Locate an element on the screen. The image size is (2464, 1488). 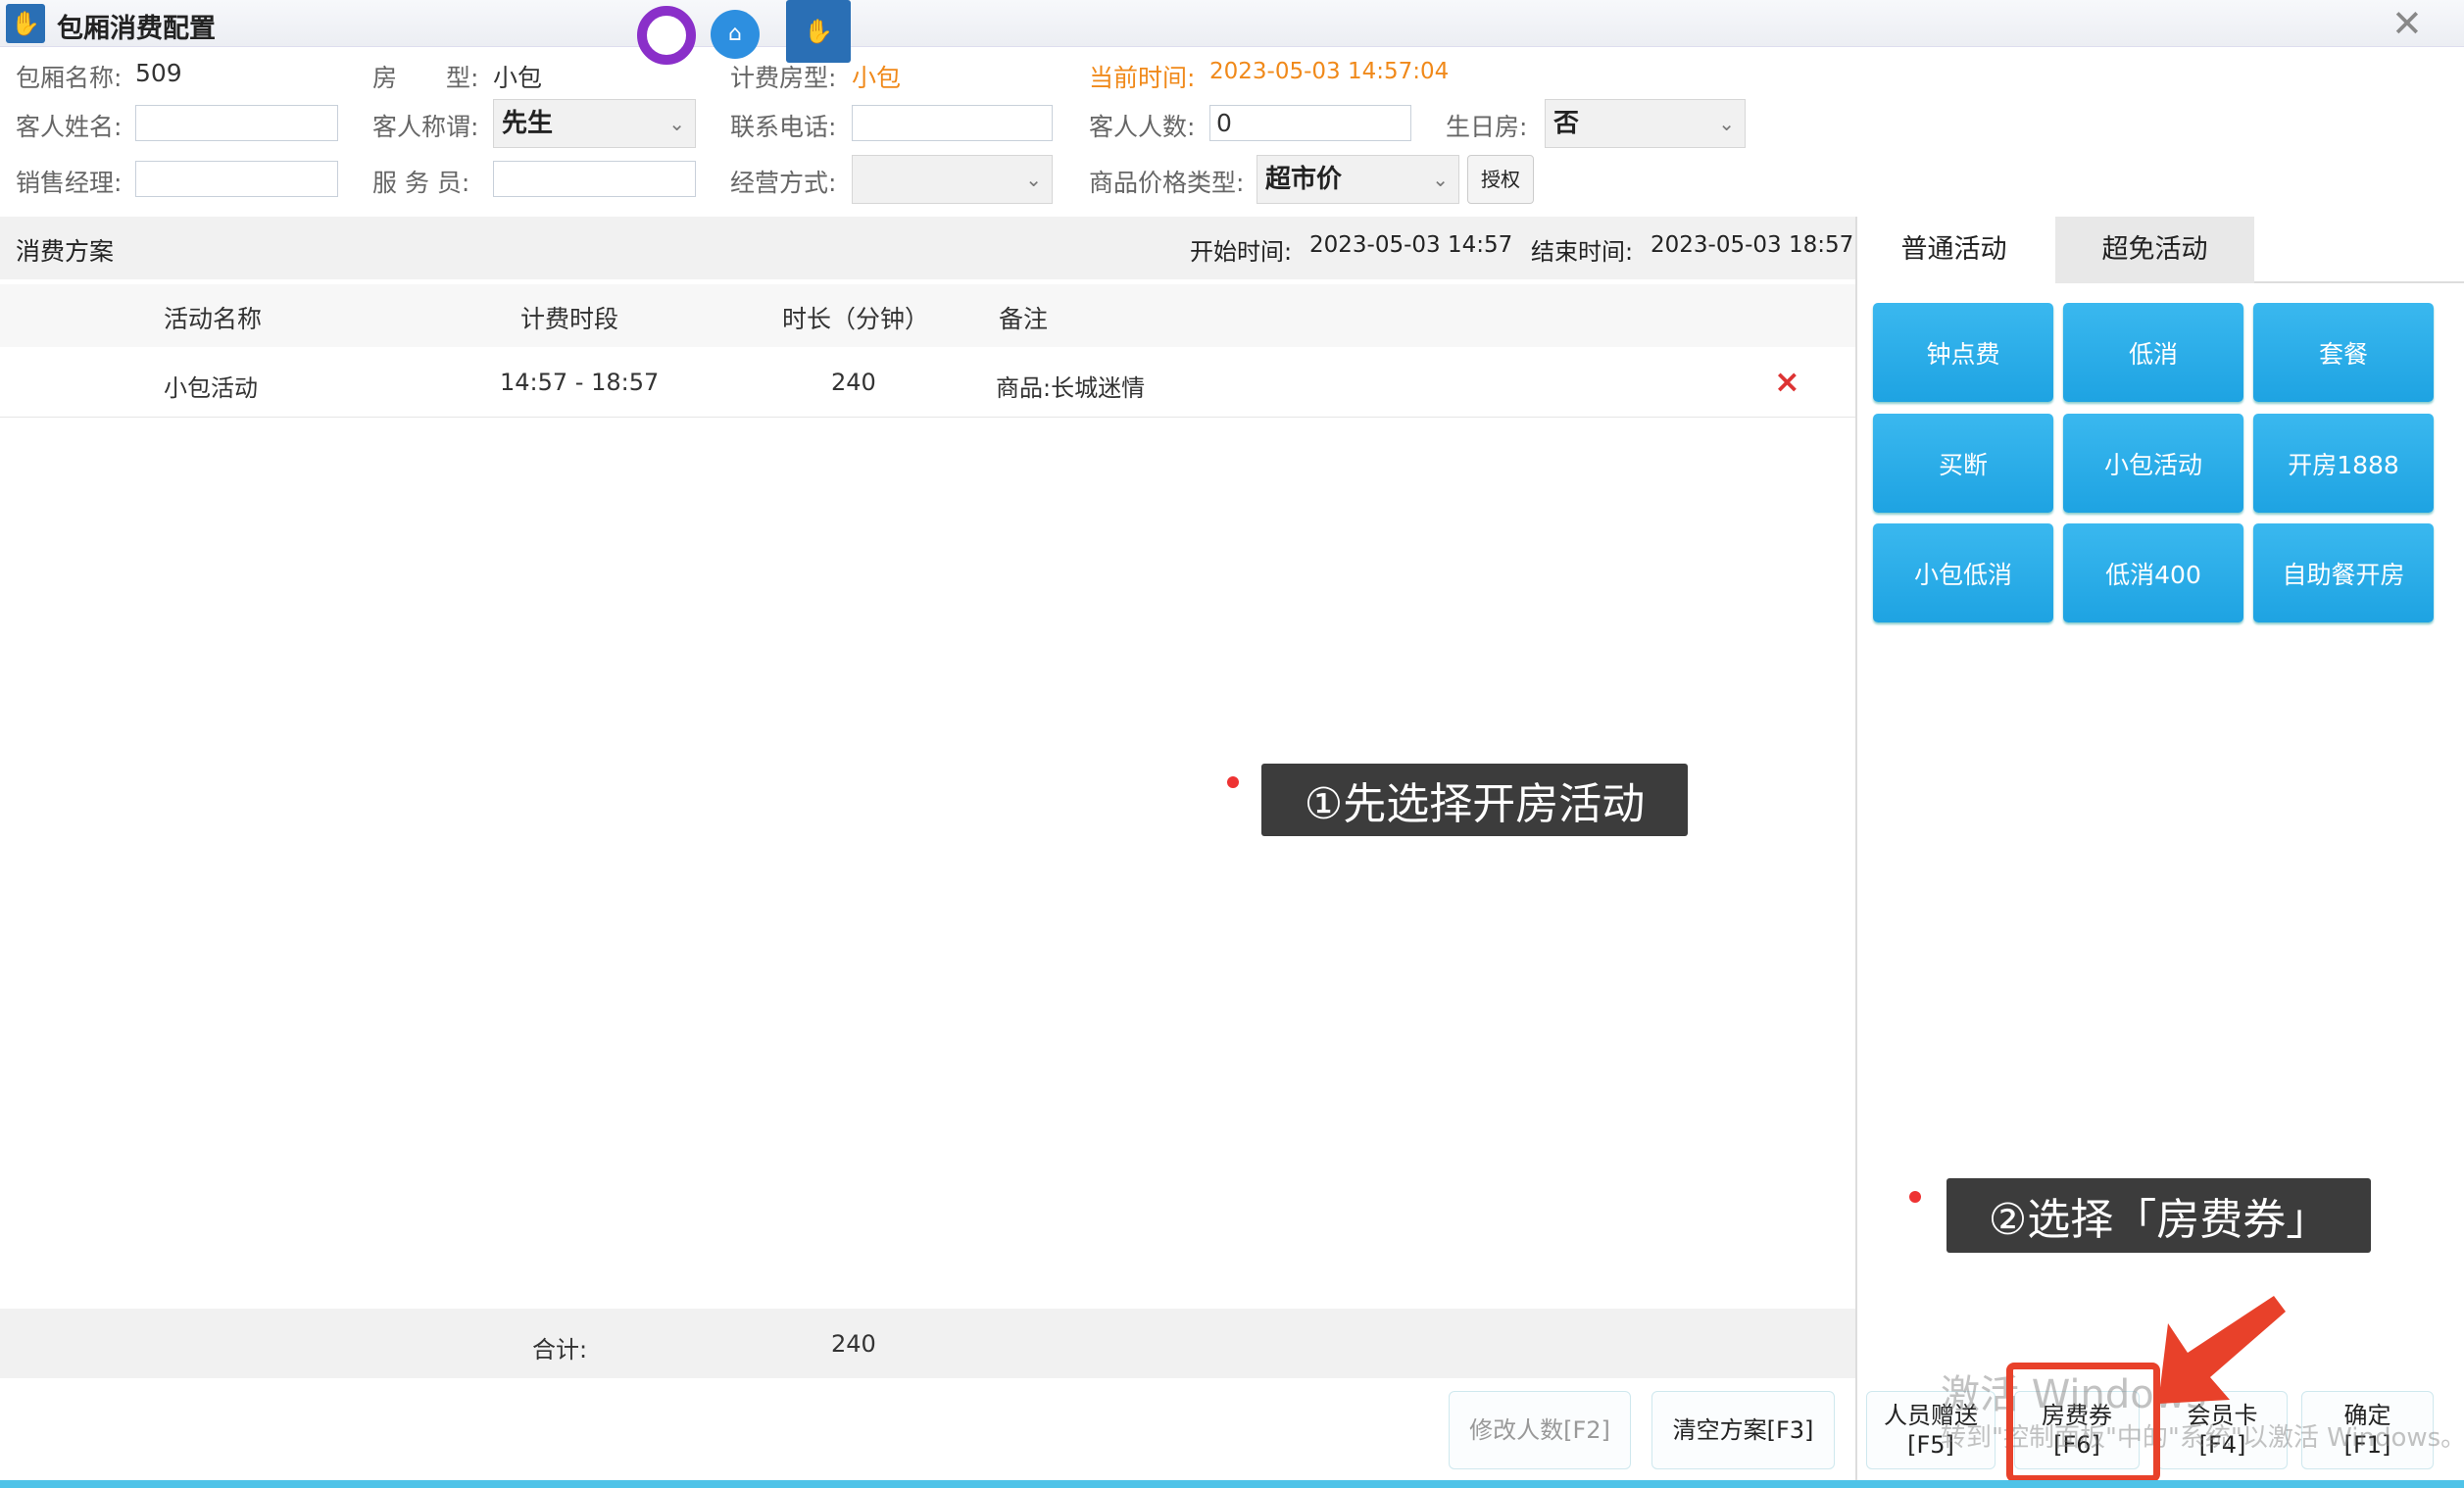
note: 商品:长城迷情 is located at coordinates (1071, 388).